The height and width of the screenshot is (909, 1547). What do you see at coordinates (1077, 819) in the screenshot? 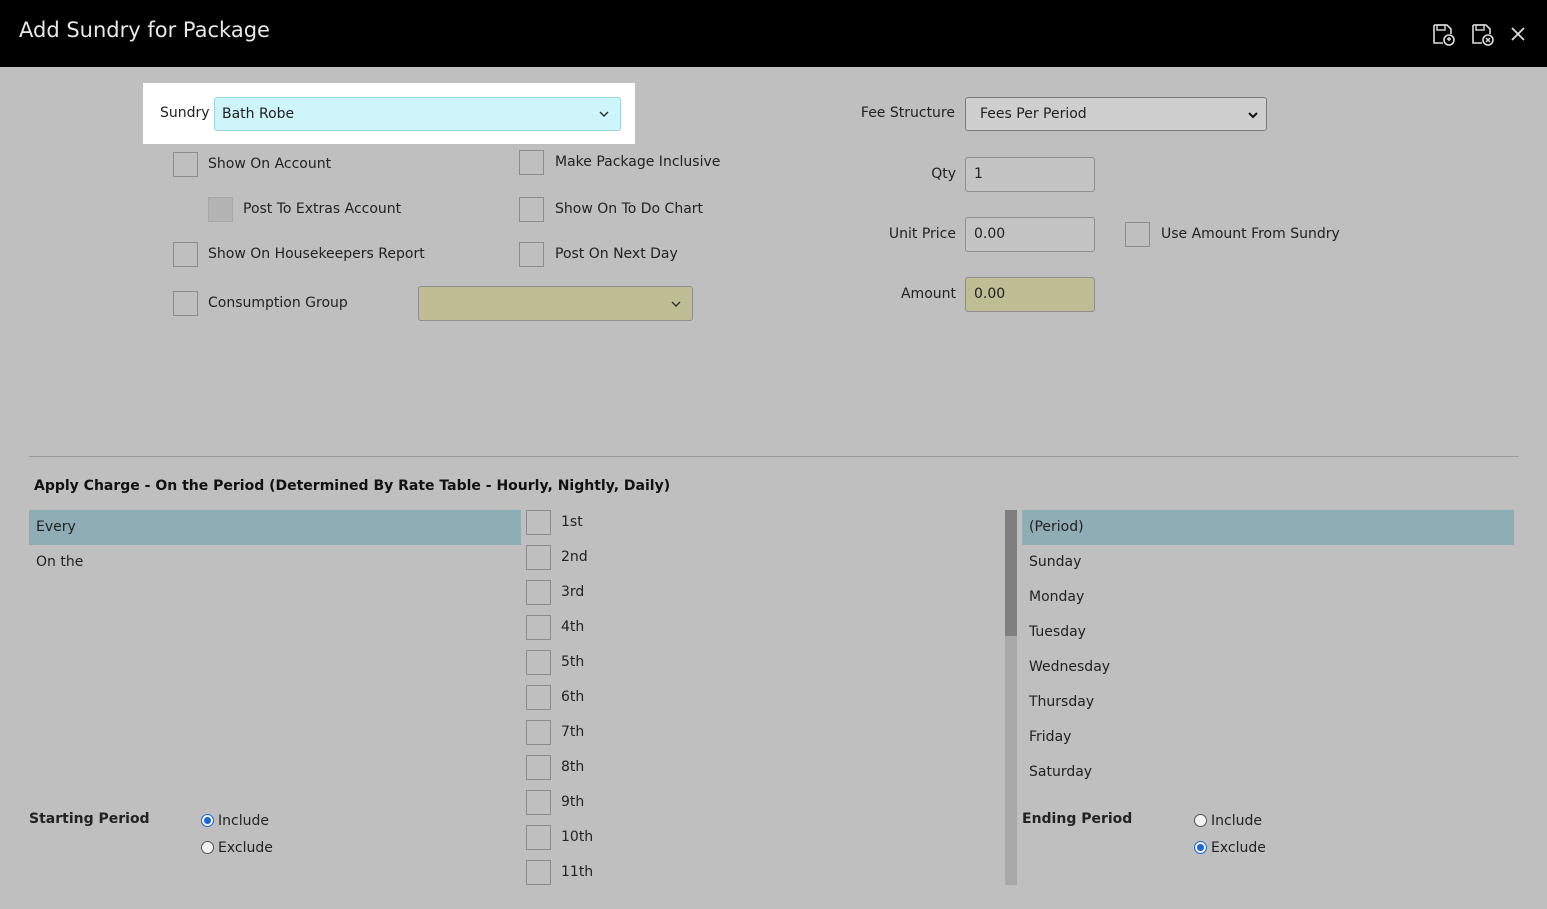
I see `ending-period-label: Ending Period` at bounding box center [1077, 819].